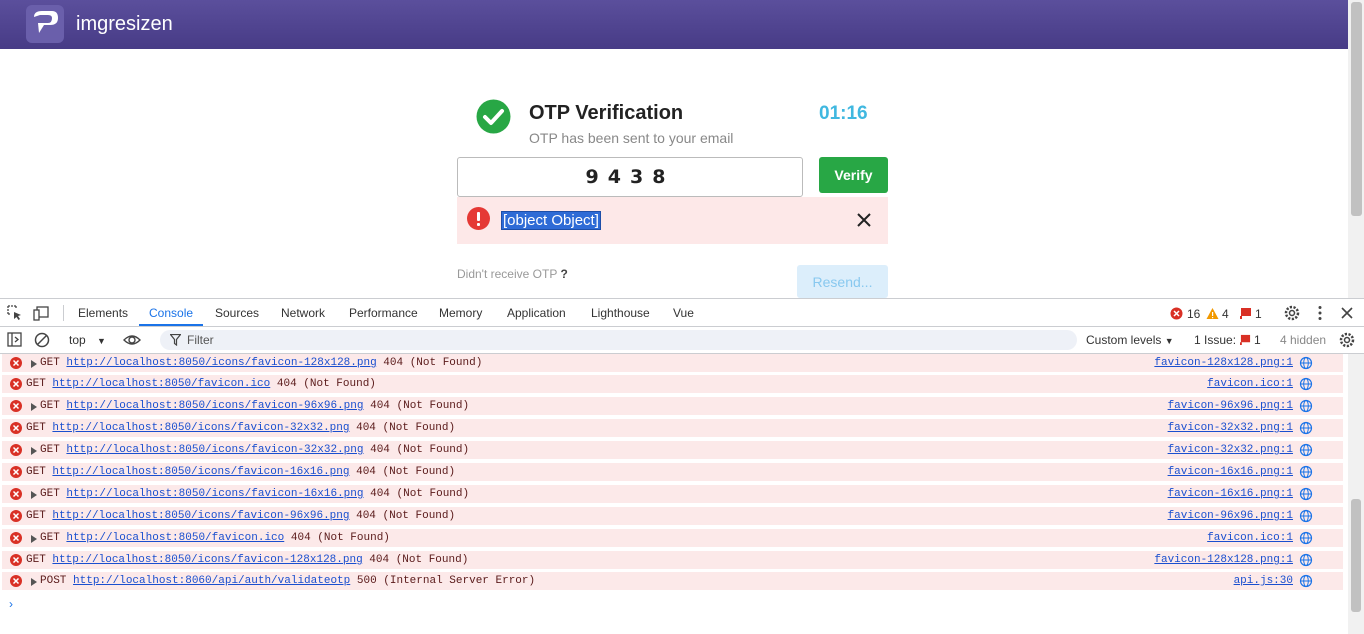  What do you see at coordinates (1130, 340) in the screenshot?
I see `log-levels-dropdown: Custom levels ▼` at bounding box center [1130, 340].